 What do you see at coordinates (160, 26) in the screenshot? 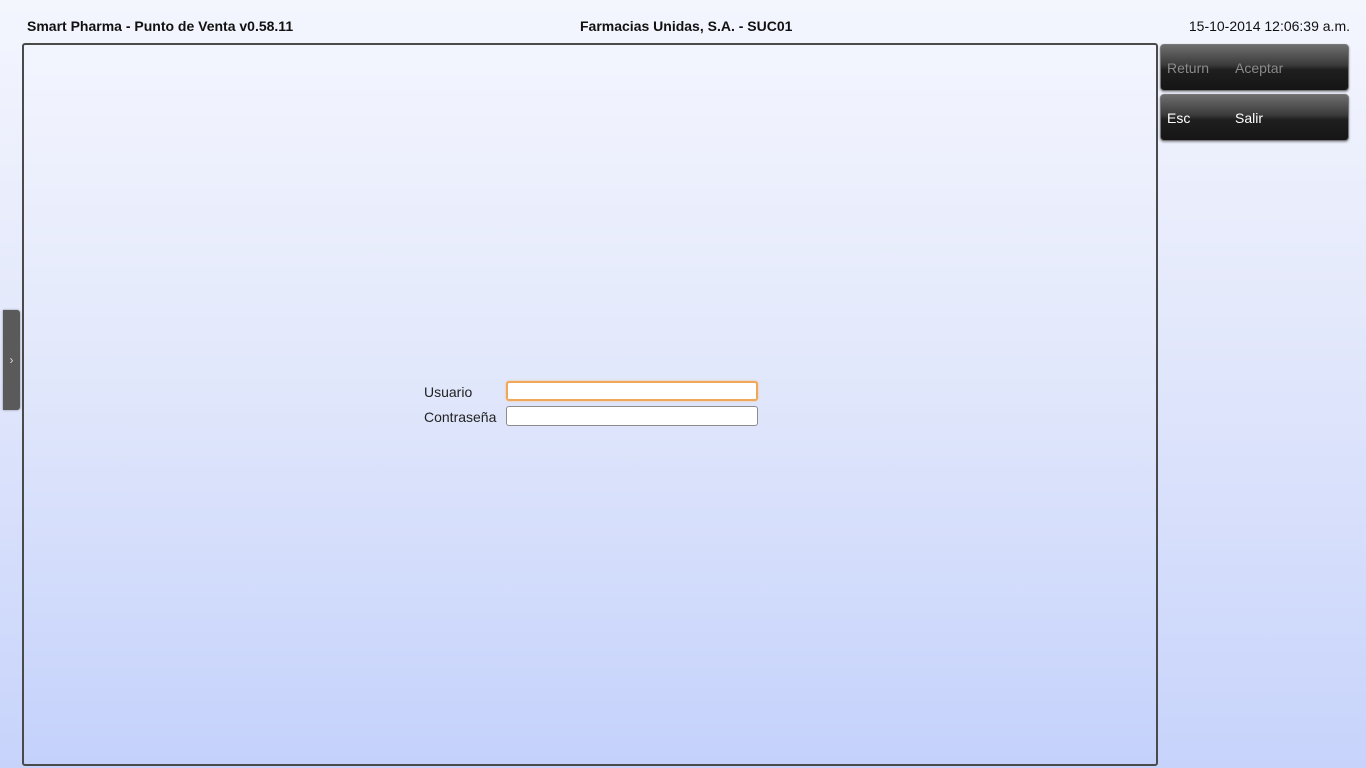
I see `app-title: Smart Pharma - Punto de Venta v0.58.11` at bounding box center [160, 26].